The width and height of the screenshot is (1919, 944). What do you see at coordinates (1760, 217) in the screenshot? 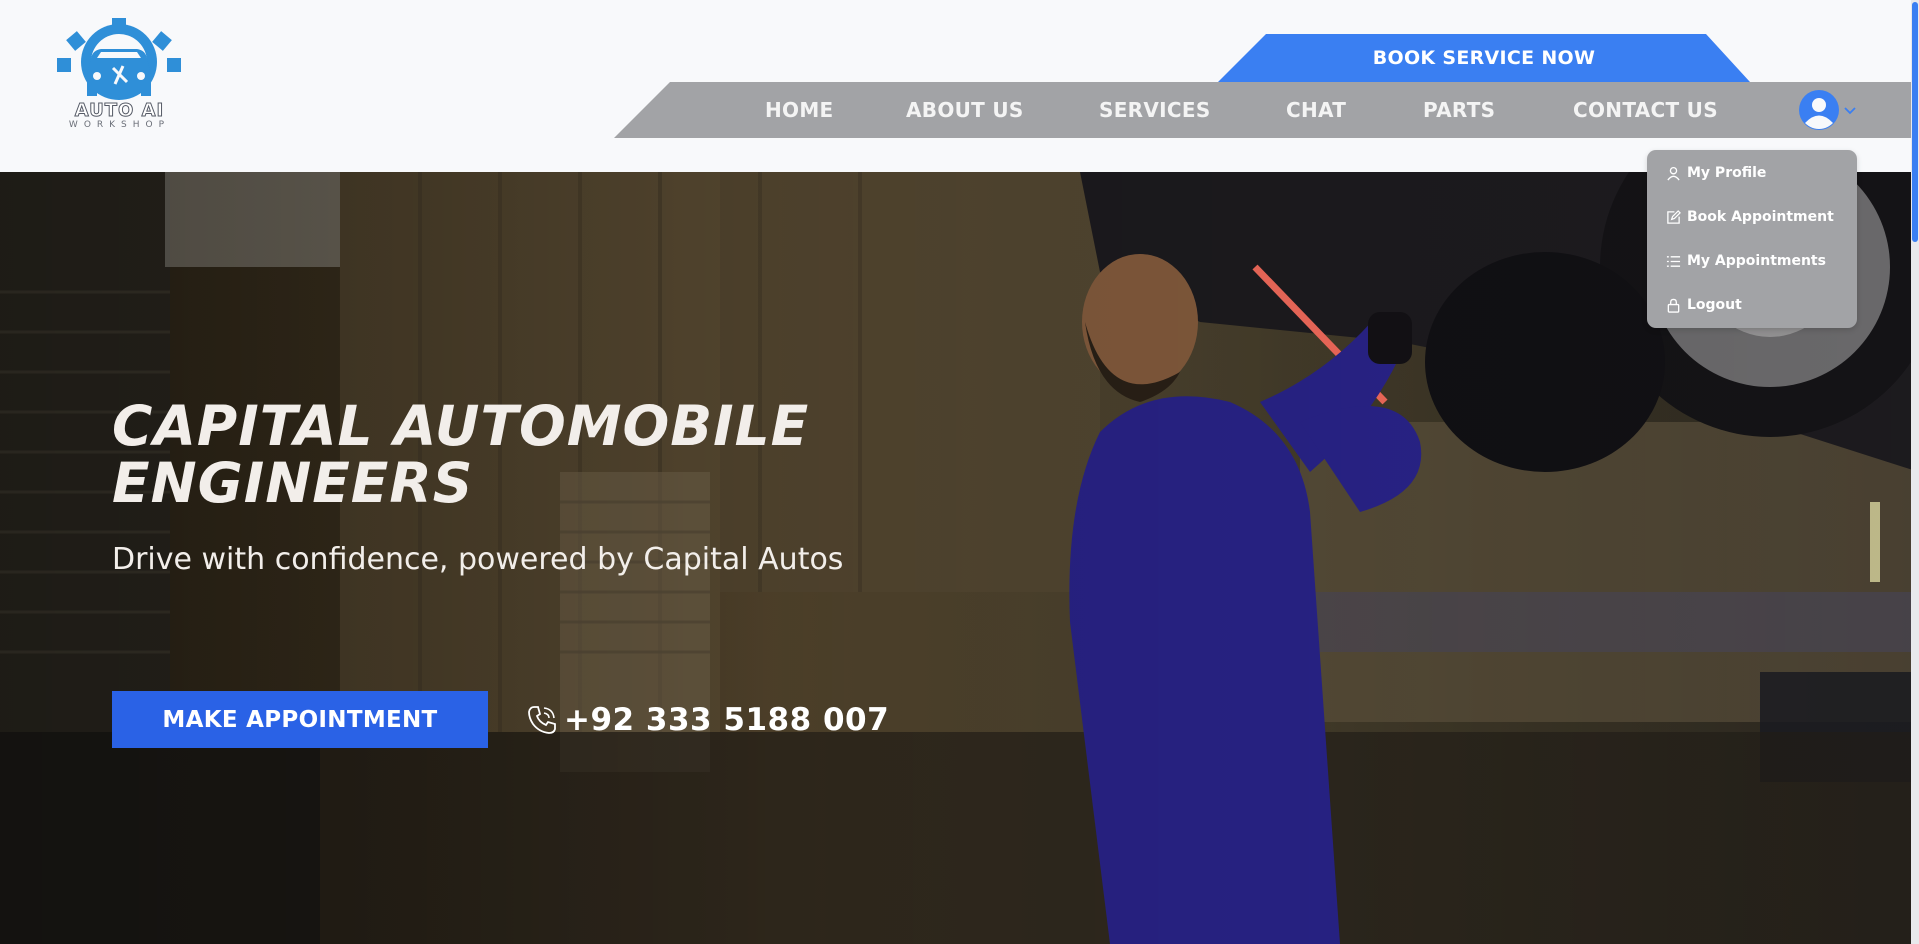
I see `menu-label: Book Appointment` at bounding box center [1760, 217].